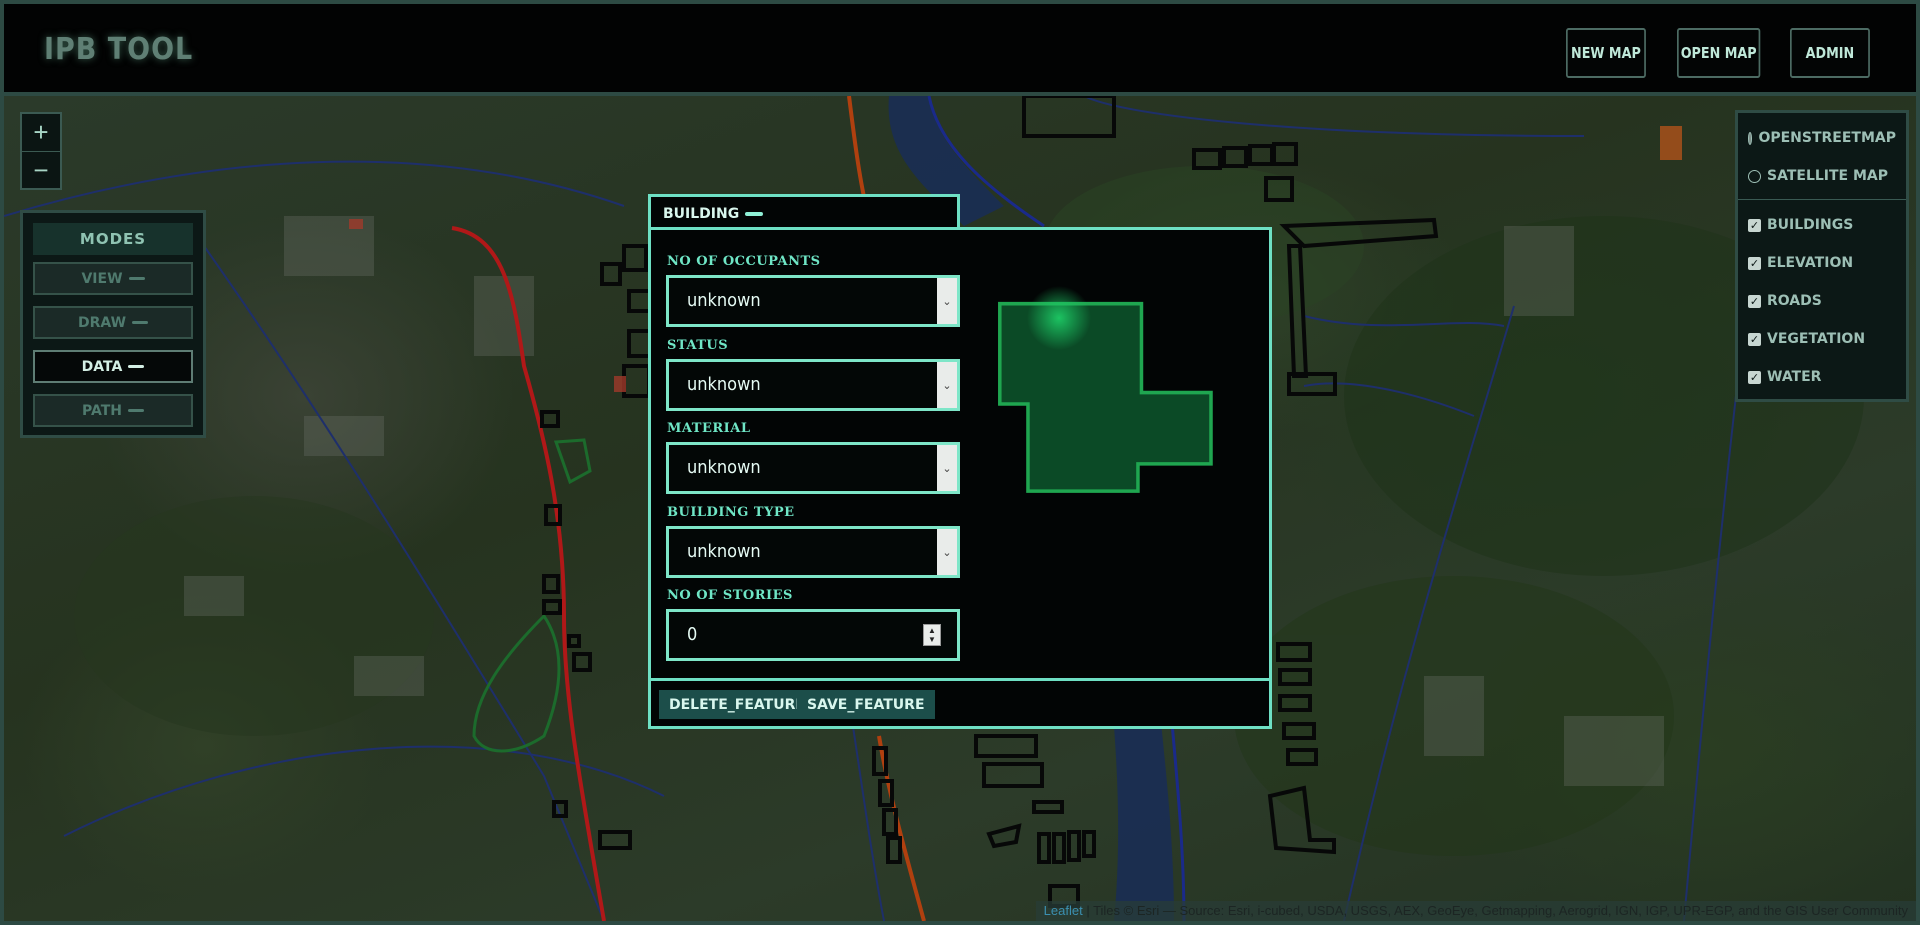 The width and height of the screenshot is (1920, 925). What do you see at coordinates (1794, 377) in the screenshot?
I see `layer-label: WATER` at bounding box center [1794, 377].